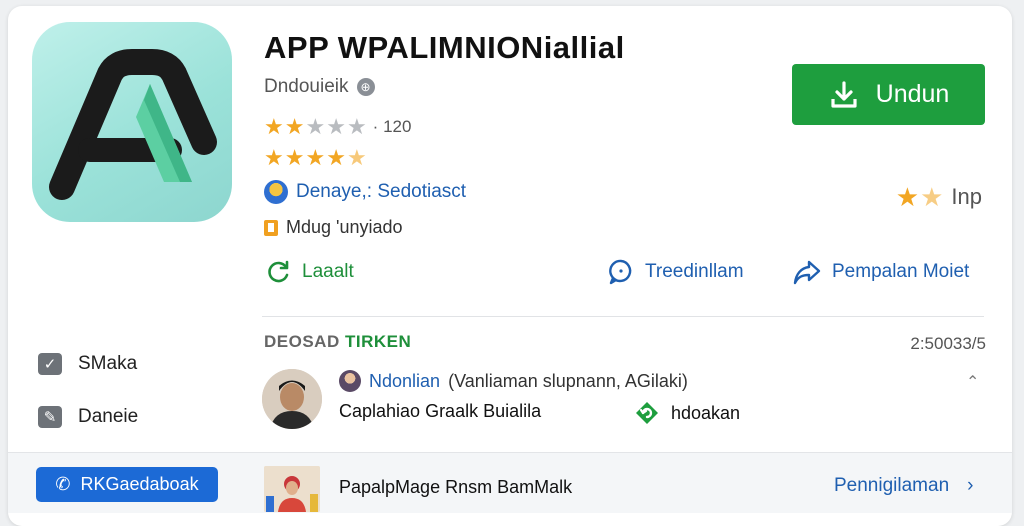 The image size is (1024, 526). I want to click on side-rating: ★ ★ Inp, so click(939, 197).